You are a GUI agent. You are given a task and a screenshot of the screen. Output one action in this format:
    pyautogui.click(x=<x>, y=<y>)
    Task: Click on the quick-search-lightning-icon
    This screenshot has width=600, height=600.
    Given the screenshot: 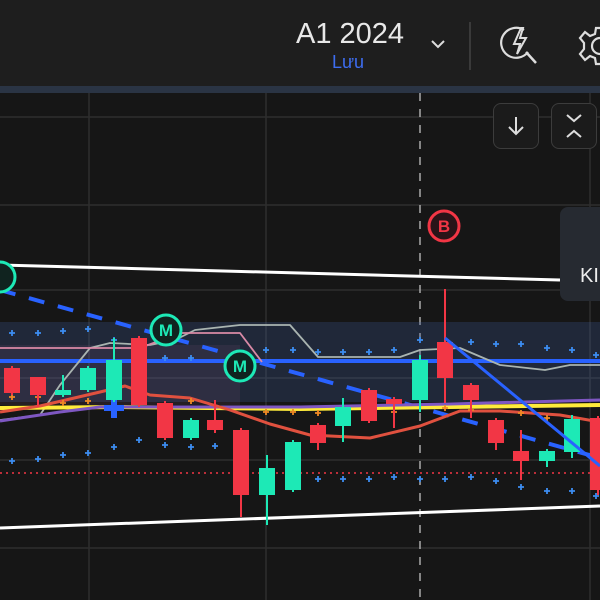 What is the action you would take?
    pyautogui.click(x=519, y=45)
    